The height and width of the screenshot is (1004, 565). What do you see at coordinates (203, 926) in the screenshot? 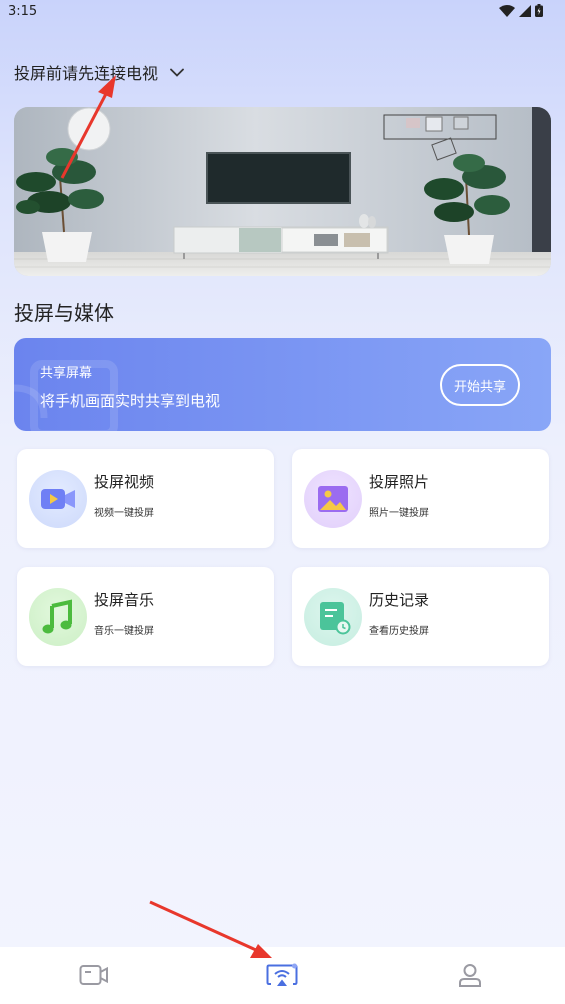
I see `arrow-to-cast-tab` at bounding box center [203, 926].